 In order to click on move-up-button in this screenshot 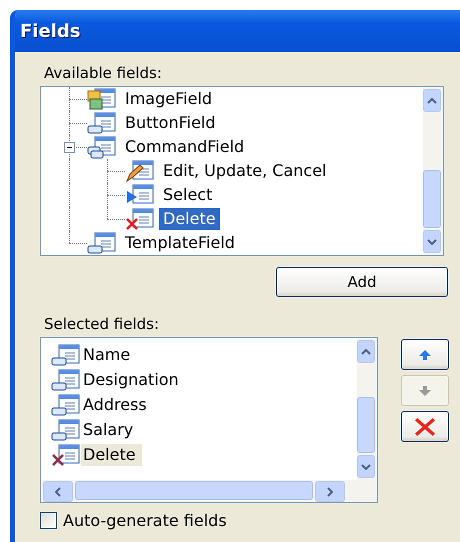, I will do `click(425, 354)`.